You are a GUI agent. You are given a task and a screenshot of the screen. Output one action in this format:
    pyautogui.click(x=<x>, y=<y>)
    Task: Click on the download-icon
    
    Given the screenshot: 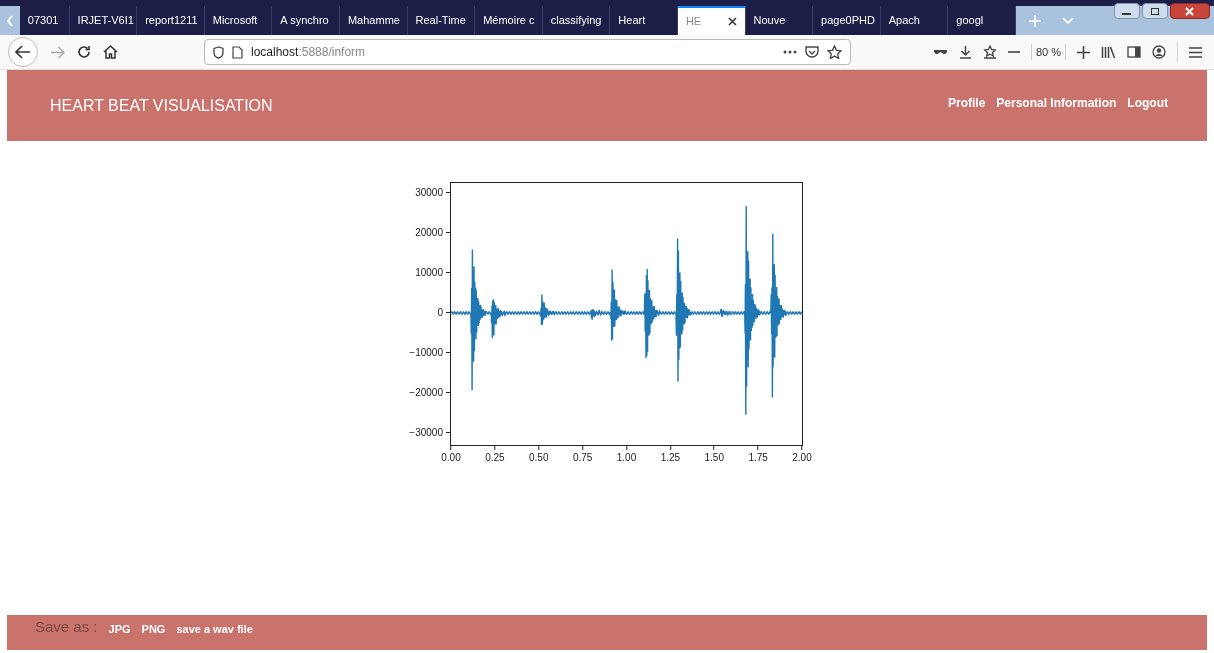 What is the action you would take?
    pyautogui.click(x=965, y=52)
    